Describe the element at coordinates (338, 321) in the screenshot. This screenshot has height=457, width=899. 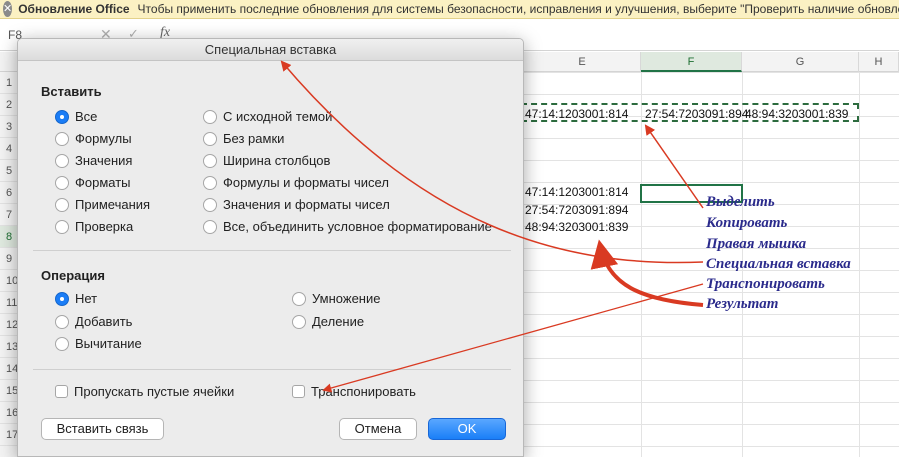
I see `radio-label: Деление` at that location.